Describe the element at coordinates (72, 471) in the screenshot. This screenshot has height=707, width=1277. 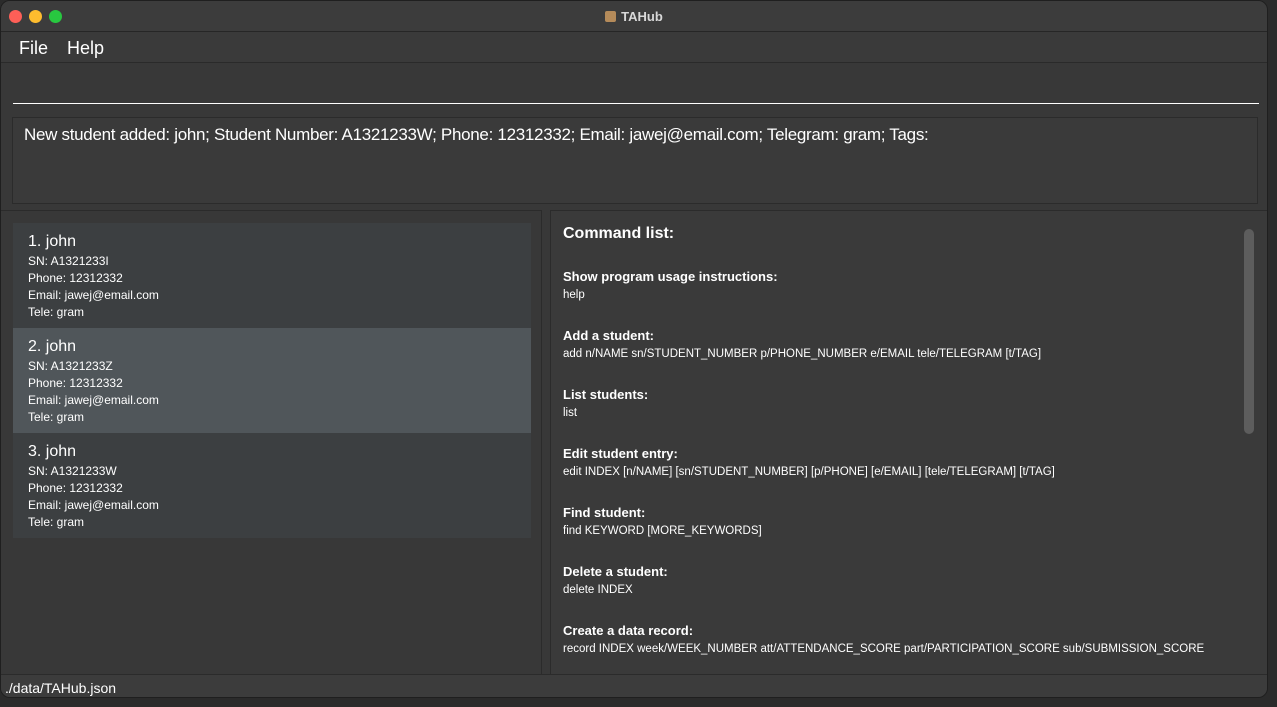
I see `student-number: SN: A1321233W` at that location.